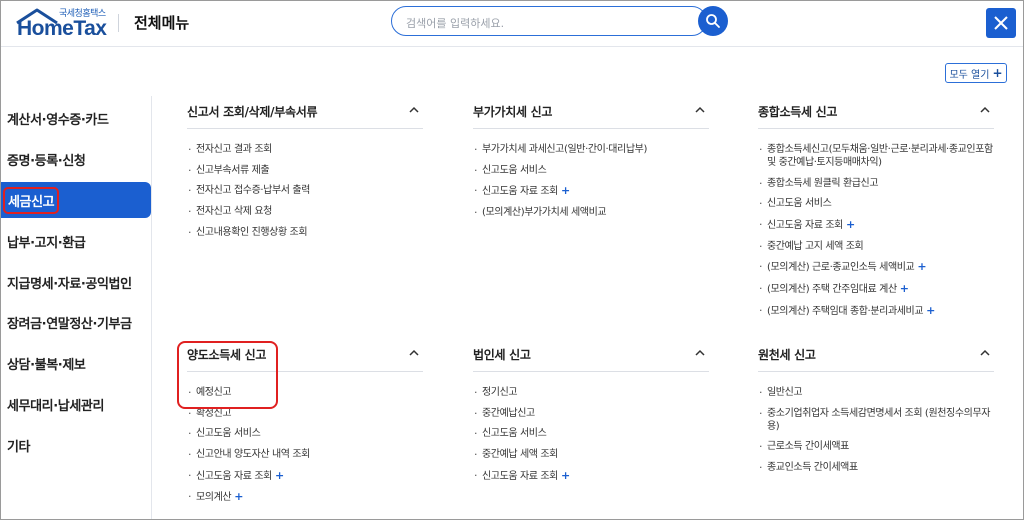 The width and height of the screenshot is (1024, 520). Describe the element at coordinates (62, 28) in the screenshot. I see `logo-wordmark: HomeTax` at that location.